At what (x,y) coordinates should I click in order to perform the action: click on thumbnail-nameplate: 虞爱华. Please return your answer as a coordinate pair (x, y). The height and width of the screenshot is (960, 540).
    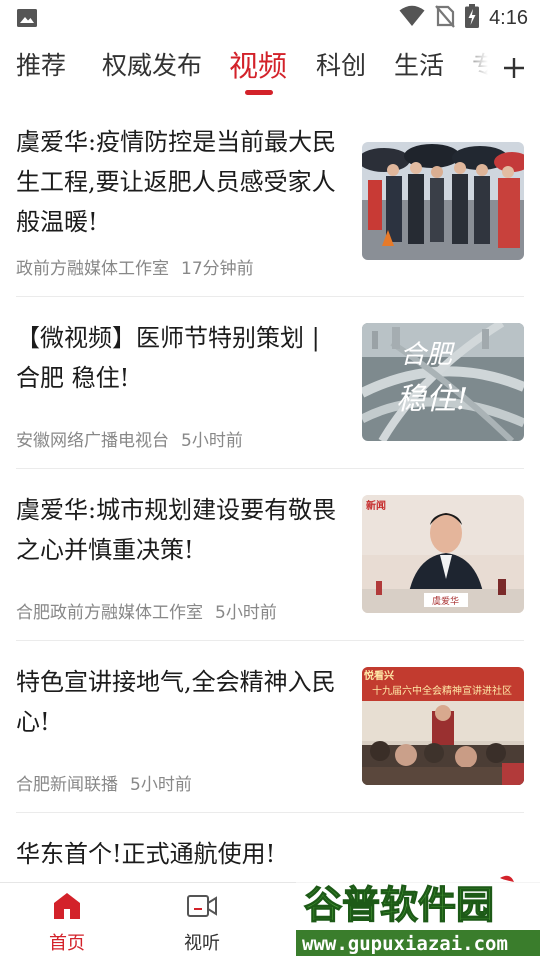
    Looking at the image, I should click on (445, 601).